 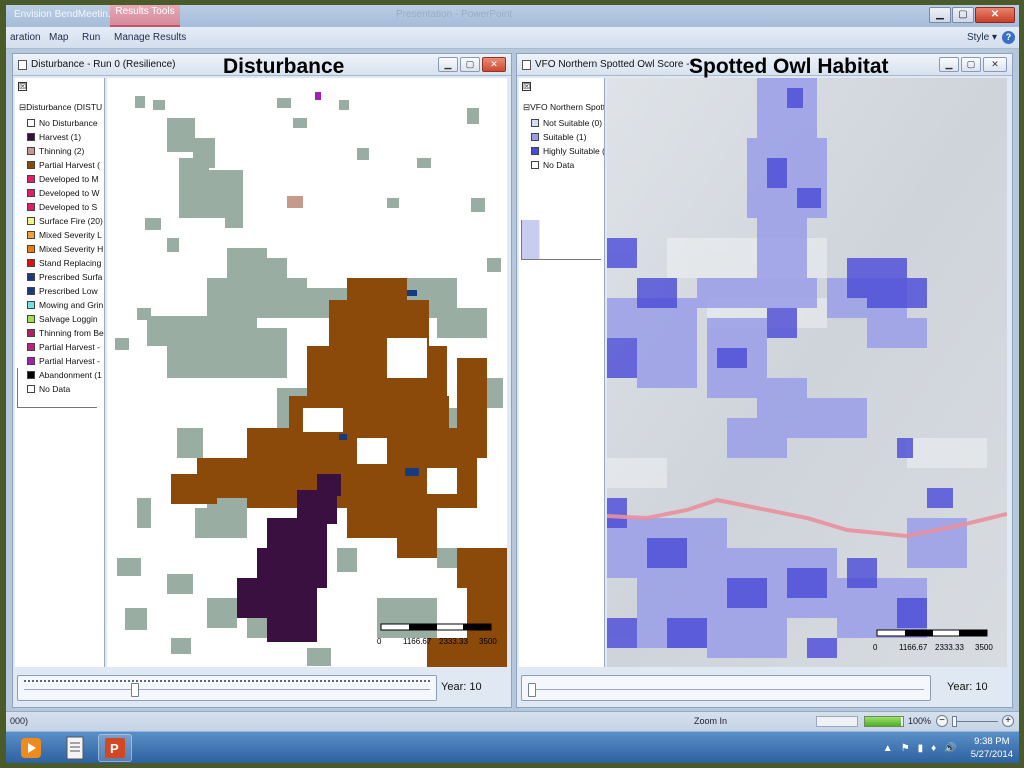 I want to click on legend-item: Mowing and Grin, so click(x=65, y=305).